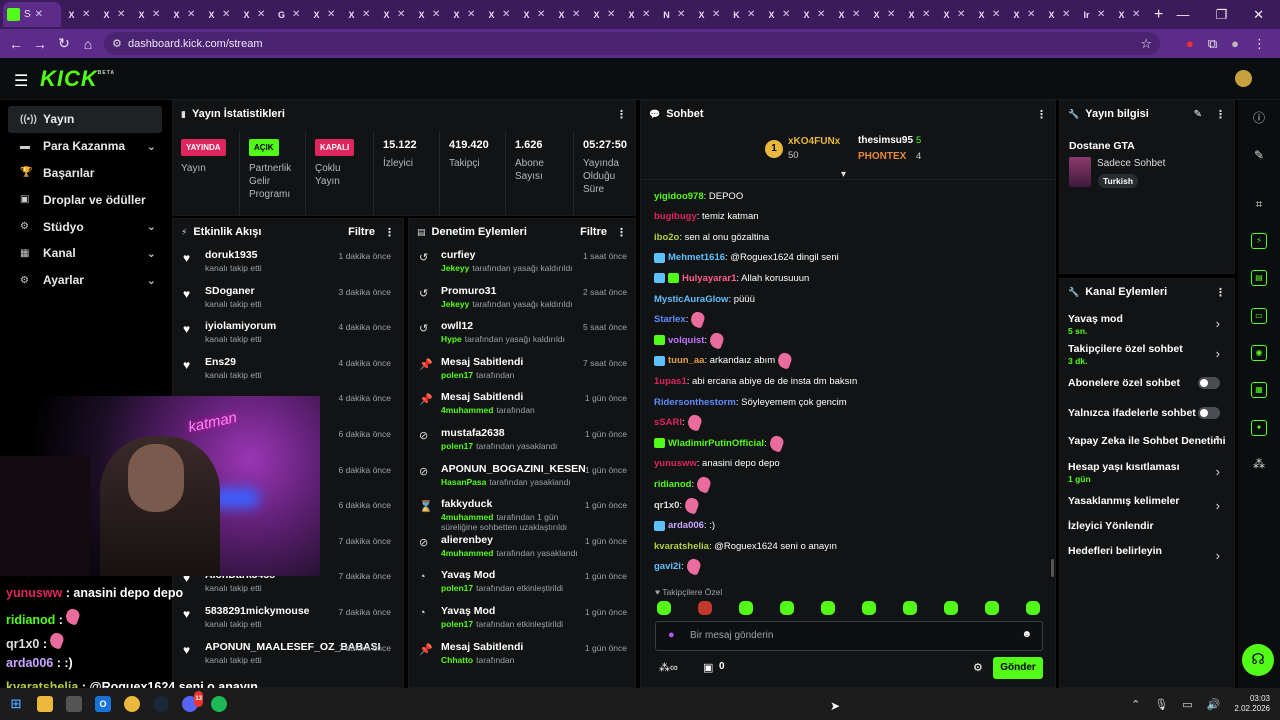 The height and width of the screenshot is (720, 1280). What do you see at coordinates (731, 278) in the screenshot?
I see `chat-message: Hulyayarar1: Allah korusuuun` at bounding box center [731, 278].